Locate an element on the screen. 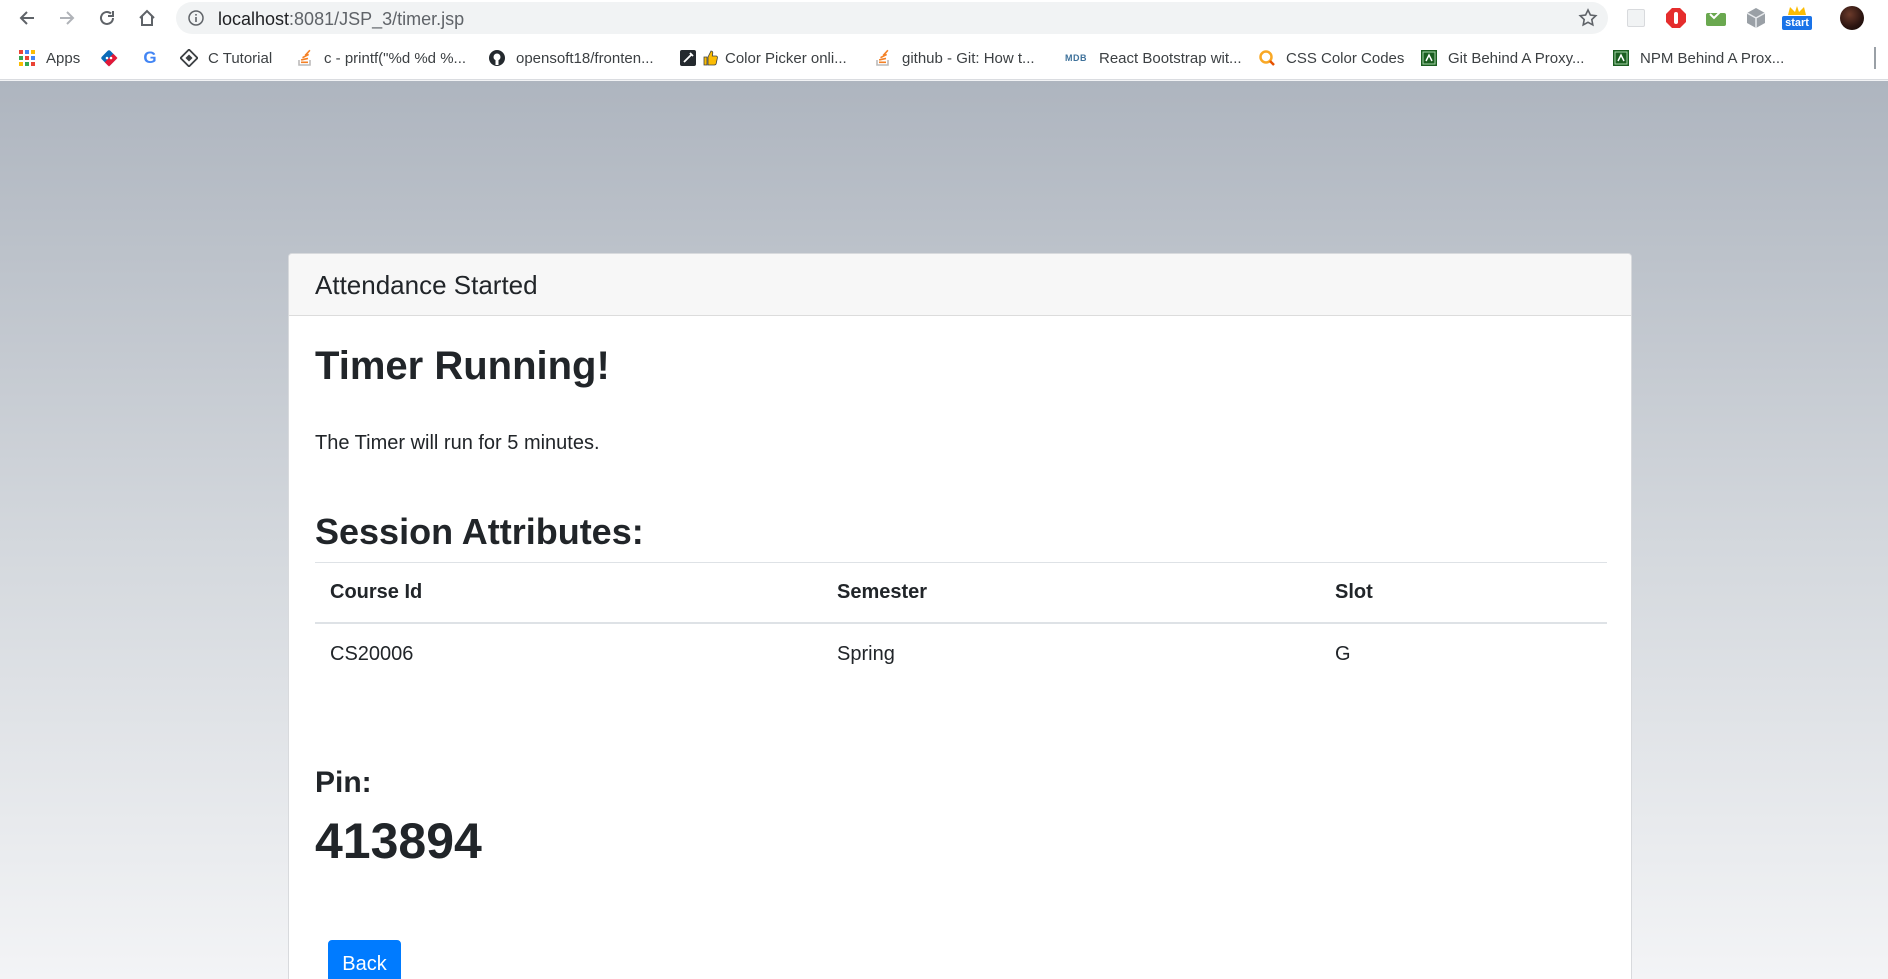 The image size is (1888, 979). arrow-right-icon is located at coordinates (67, 18).